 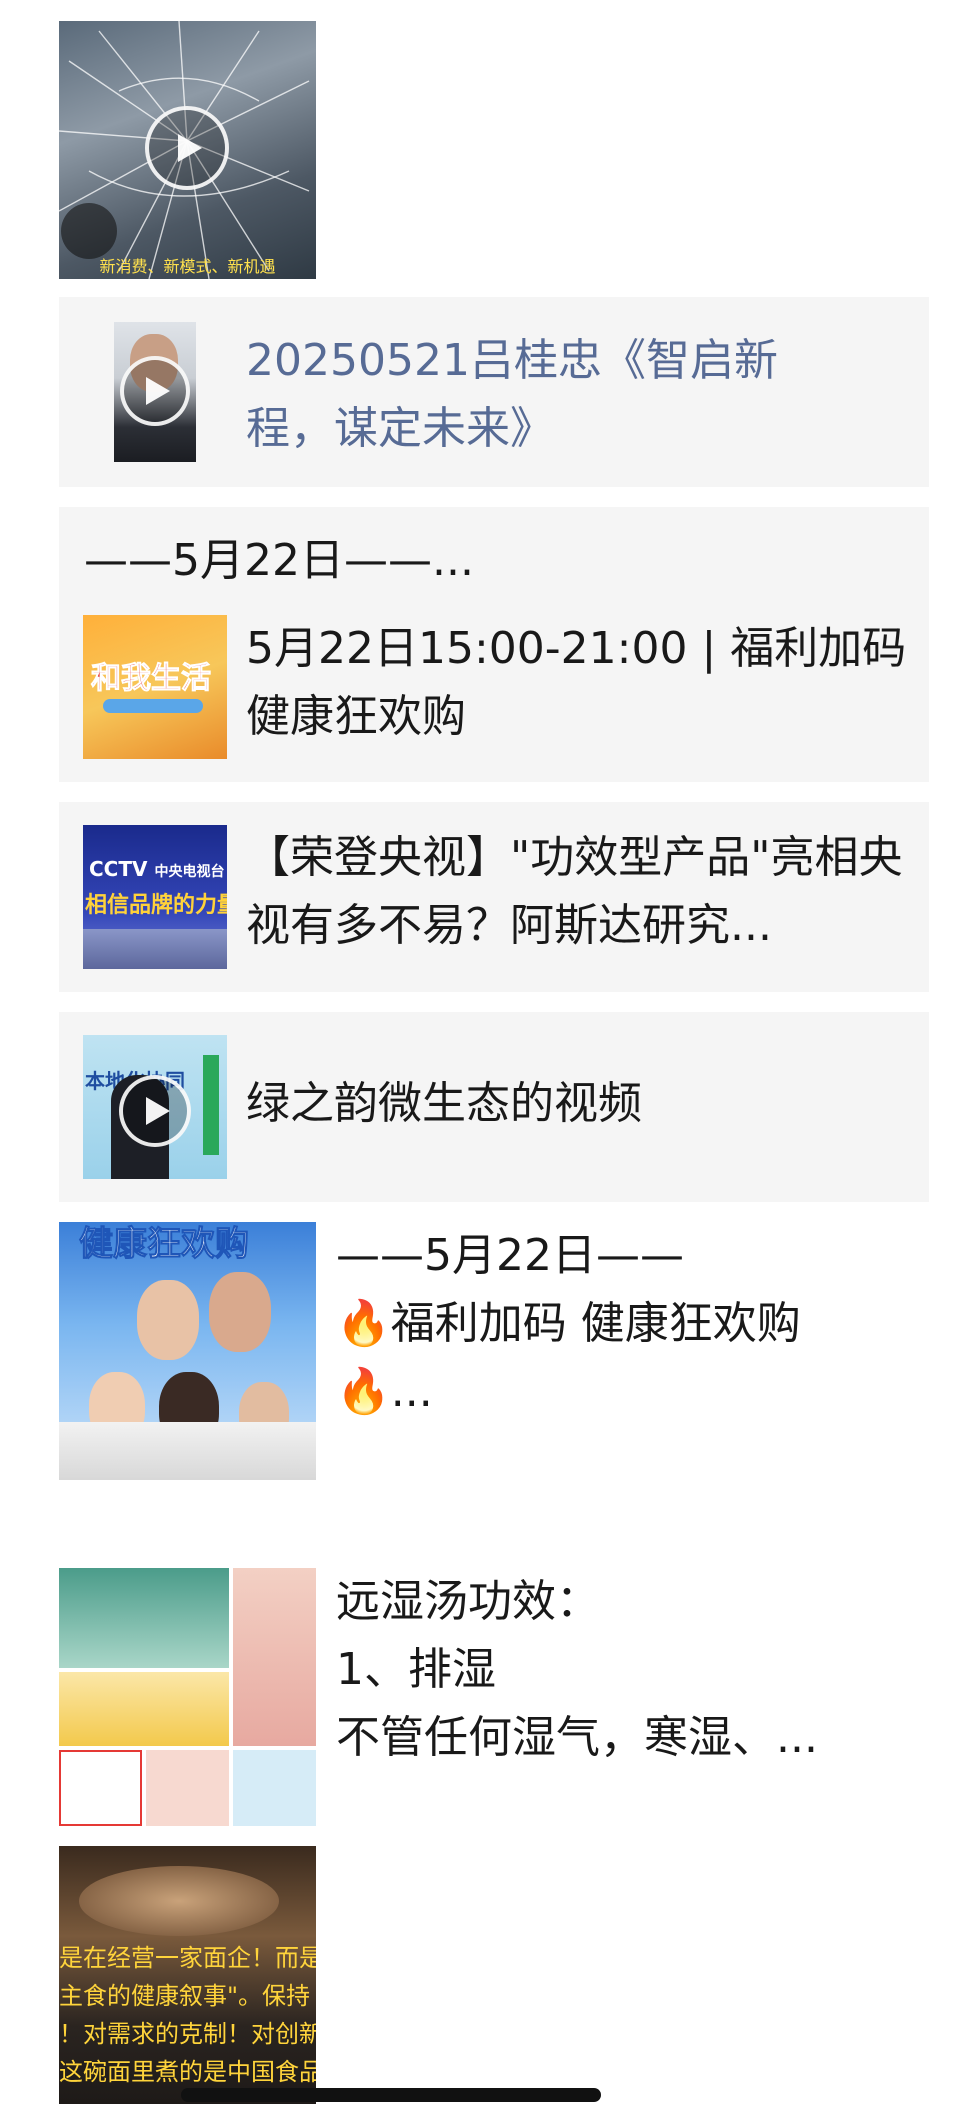 I want to click on article-title: 5月22日15:00-21:00 | 福利加码 健康狂欢购, so click(x=581, y=683).